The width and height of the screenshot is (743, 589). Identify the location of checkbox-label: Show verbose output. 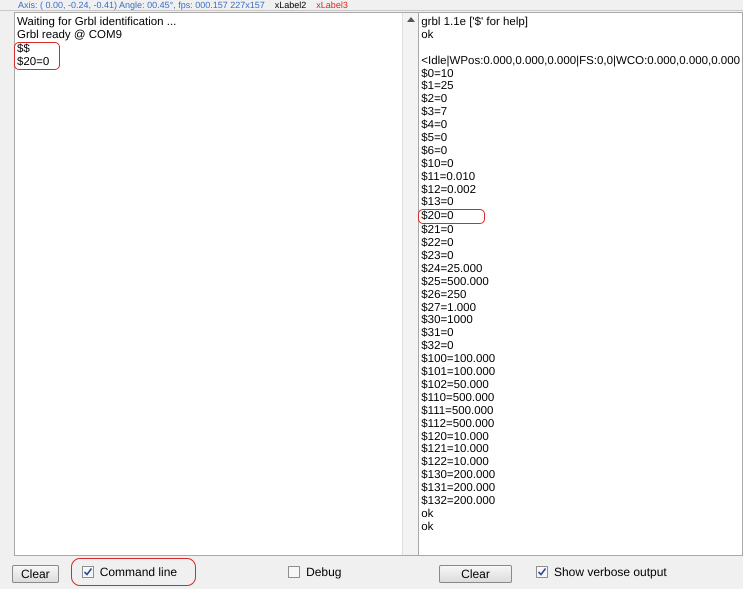
(610, 572).